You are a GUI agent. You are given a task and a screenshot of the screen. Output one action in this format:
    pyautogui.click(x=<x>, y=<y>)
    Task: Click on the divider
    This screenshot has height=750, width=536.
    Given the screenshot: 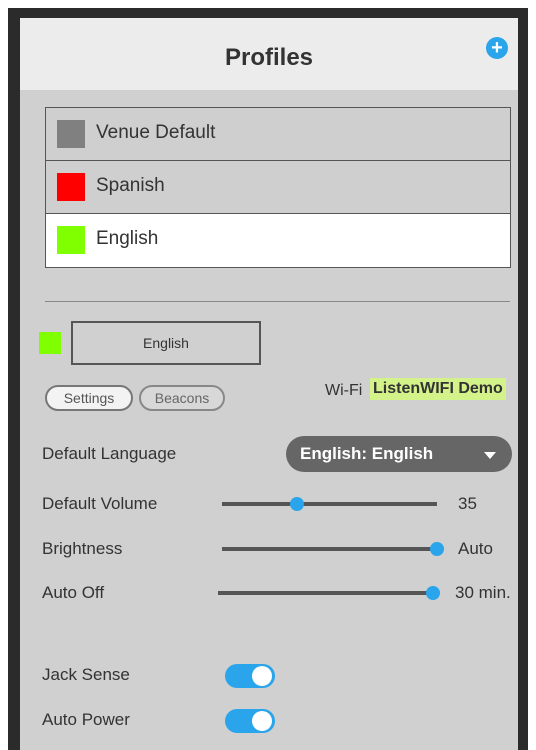 What is the action you would take?
    pyautogui.click(x=277, y=301)
    